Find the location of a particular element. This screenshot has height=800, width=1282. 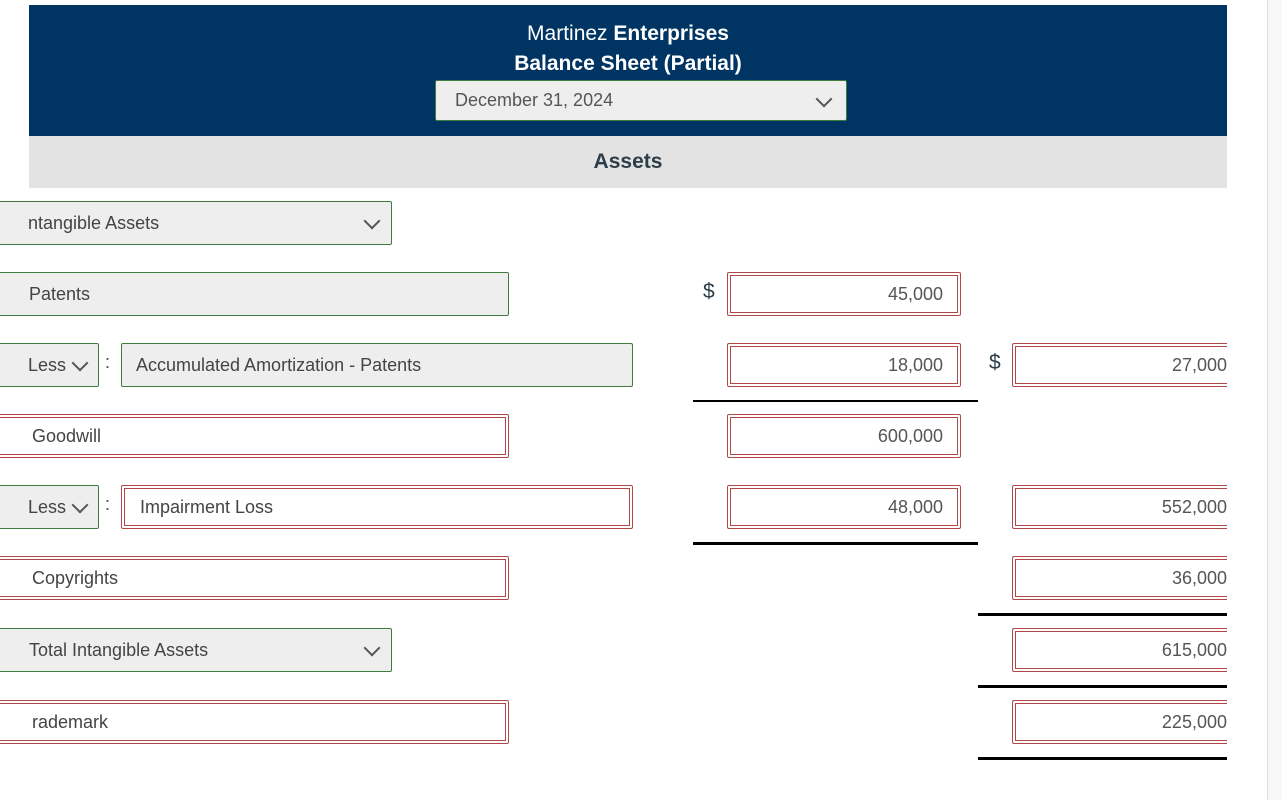

account-name: Impairment Loss is located at coordinates (207, 506).